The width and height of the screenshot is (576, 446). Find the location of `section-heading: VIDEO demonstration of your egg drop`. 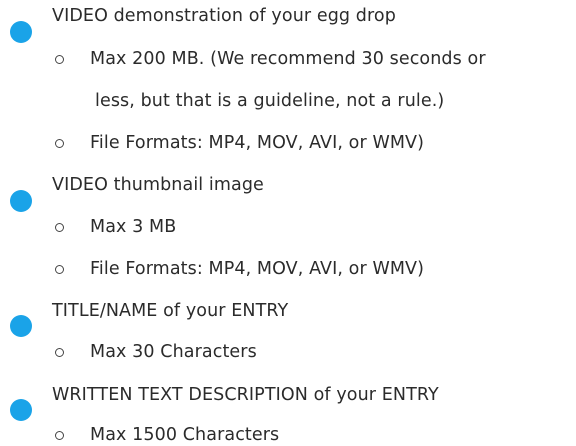

section-heading: VIDEO demonstration of your egg drop is located at coordinates (224, 16).